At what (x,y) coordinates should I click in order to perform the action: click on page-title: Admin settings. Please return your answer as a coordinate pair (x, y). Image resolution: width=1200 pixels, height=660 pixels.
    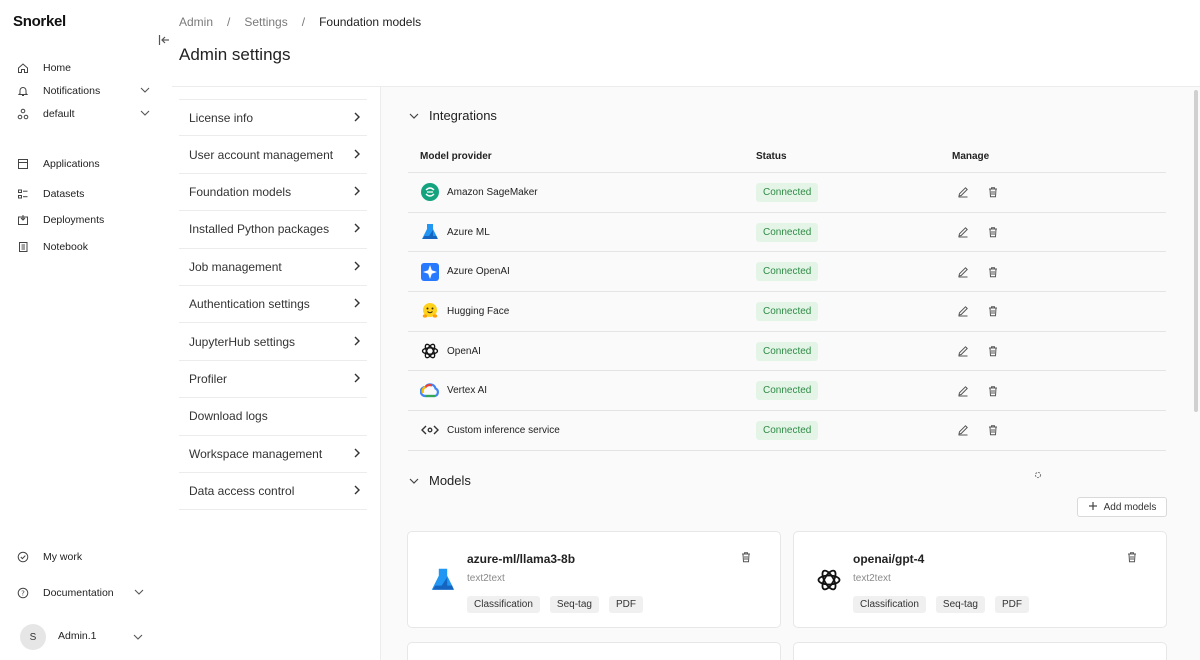
    Looking at the image, I should click on (235, 54).